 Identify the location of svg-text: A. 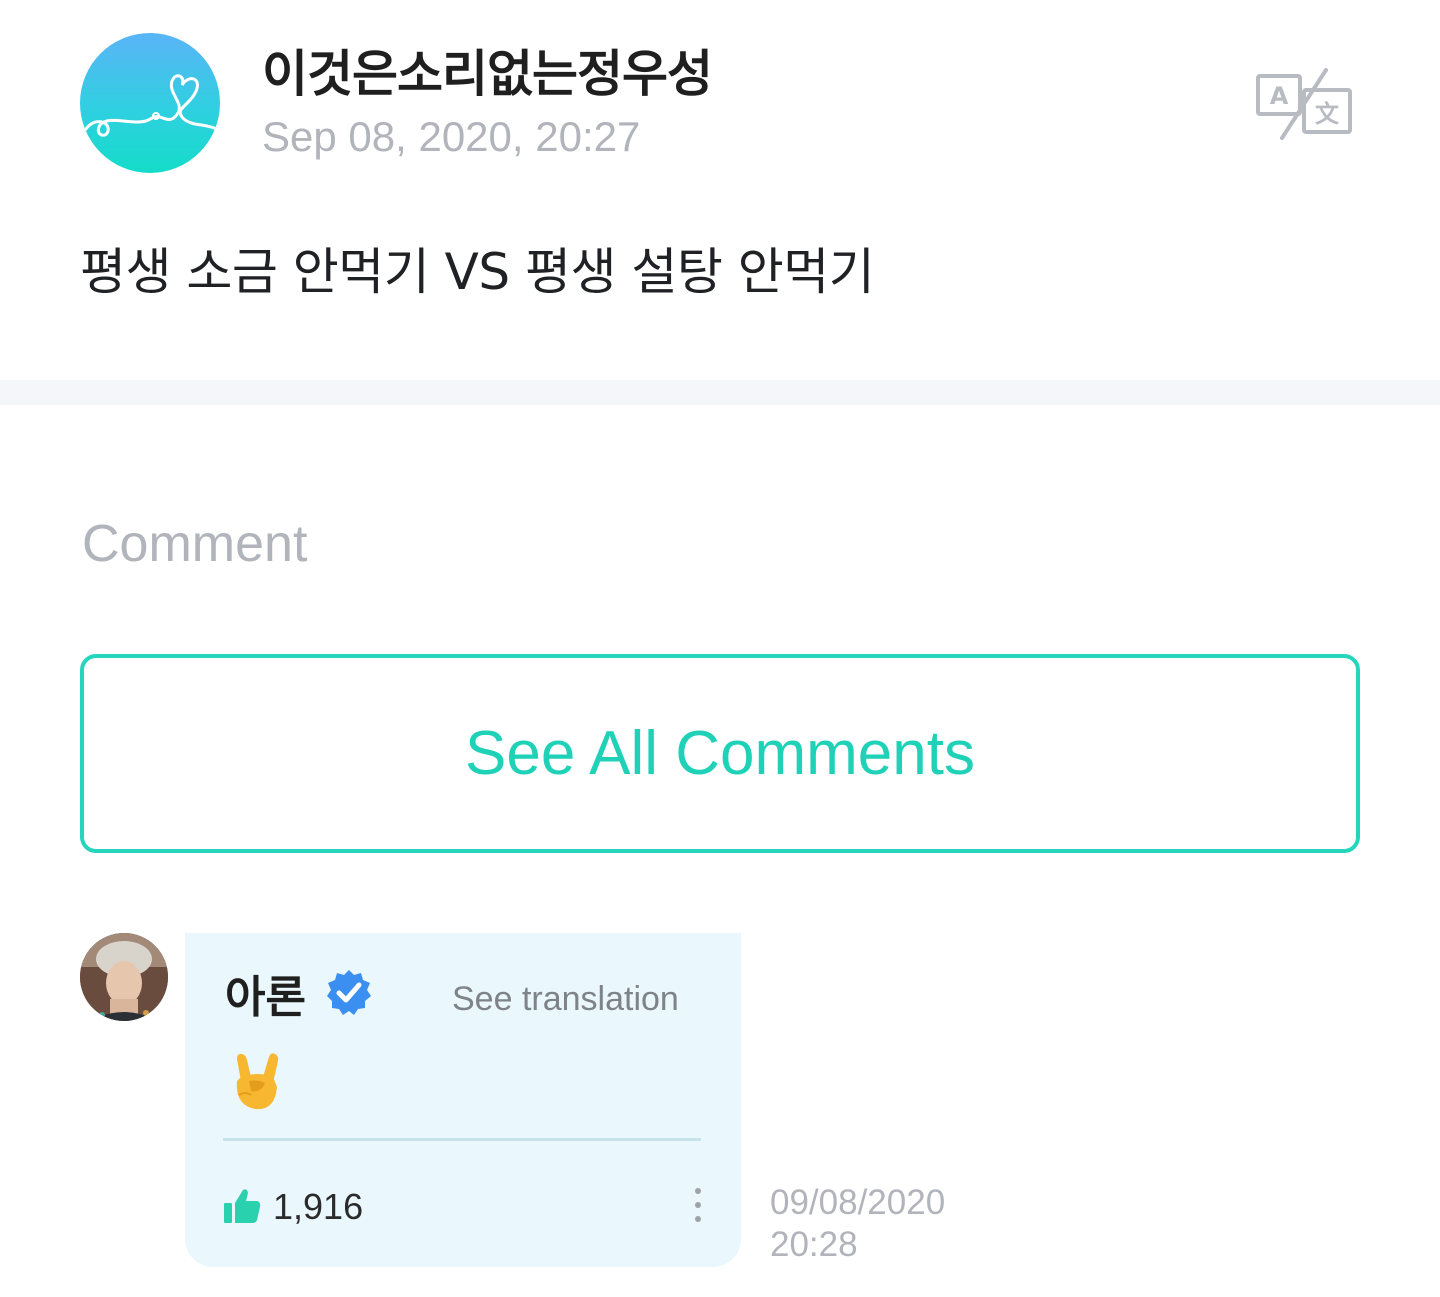
(1279, 96).